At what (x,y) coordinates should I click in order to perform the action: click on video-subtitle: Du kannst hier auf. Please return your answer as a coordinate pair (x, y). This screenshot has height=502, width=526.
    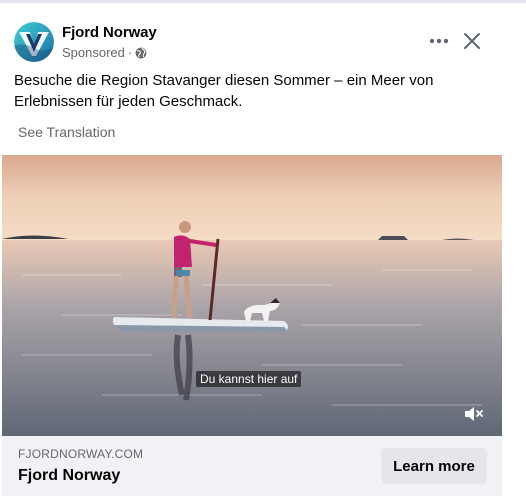
    Looking at the image, I should click on (249, 379).